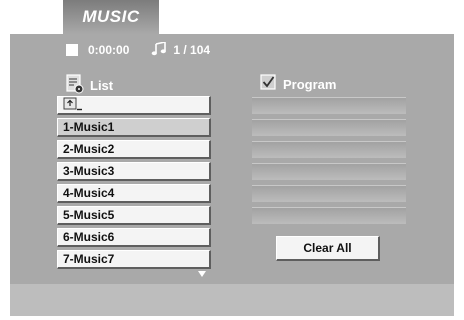 The image size is (464, 320). I want to click on list-item: 5-Music5, so click(134, 215).